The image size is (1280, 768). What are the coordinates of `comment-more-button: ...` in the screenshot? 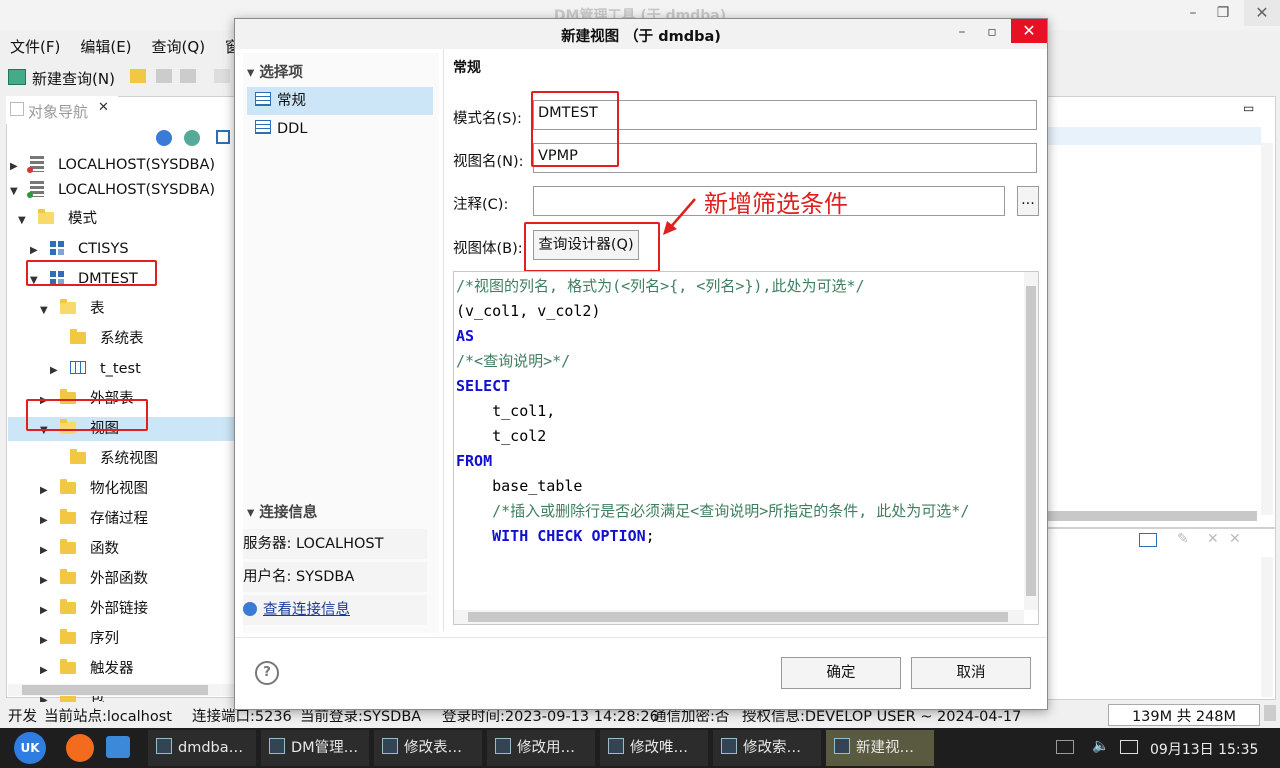 It's located at (1028, 201).